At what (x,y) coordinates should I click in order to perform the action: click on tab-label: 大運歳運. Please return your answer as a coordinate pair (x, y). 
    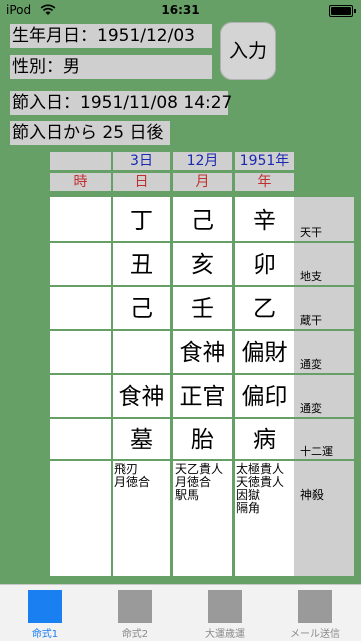
    Looking at the image, I should click on (225, 634).